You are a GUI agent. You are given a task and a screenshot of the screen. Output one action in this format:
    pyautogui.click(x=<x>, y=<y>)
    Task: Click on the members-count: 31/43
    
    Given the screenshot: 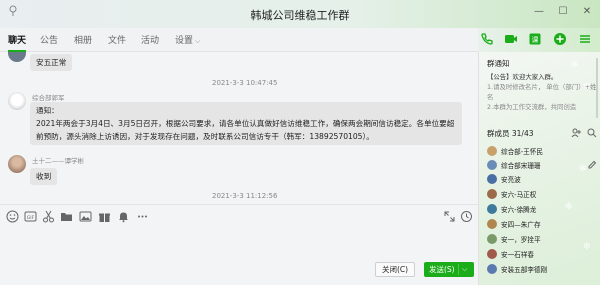 What is the action you would take?
    pyautogui.click(x=522, y=133)
    